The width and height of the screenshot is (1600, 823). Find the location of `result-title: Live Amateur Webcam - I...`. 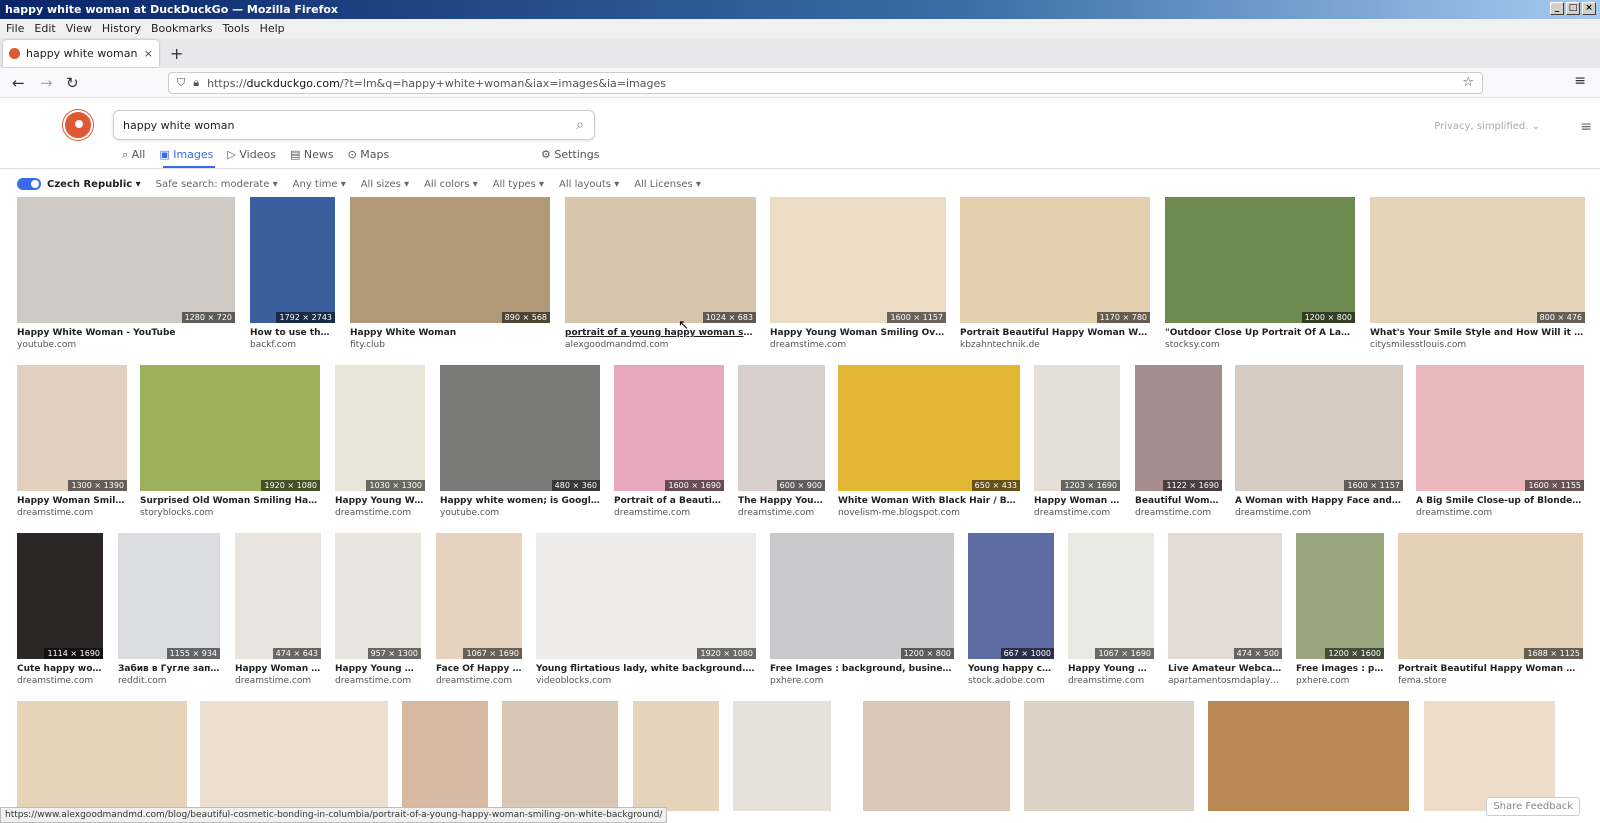

result-title: Live Amateur Webcam - I... is located at coordinates (1225, 669).